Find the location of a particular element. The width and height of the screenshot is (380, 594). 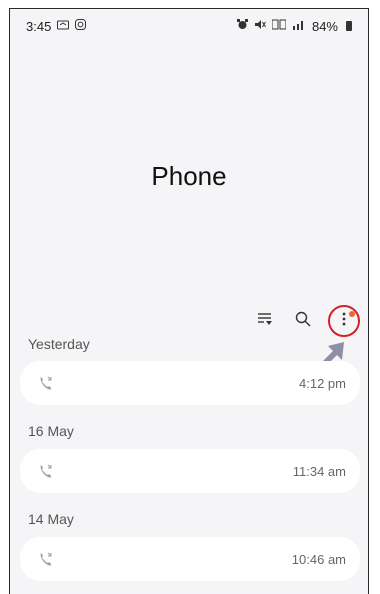

toolbar is located at coordinates (306, 321).